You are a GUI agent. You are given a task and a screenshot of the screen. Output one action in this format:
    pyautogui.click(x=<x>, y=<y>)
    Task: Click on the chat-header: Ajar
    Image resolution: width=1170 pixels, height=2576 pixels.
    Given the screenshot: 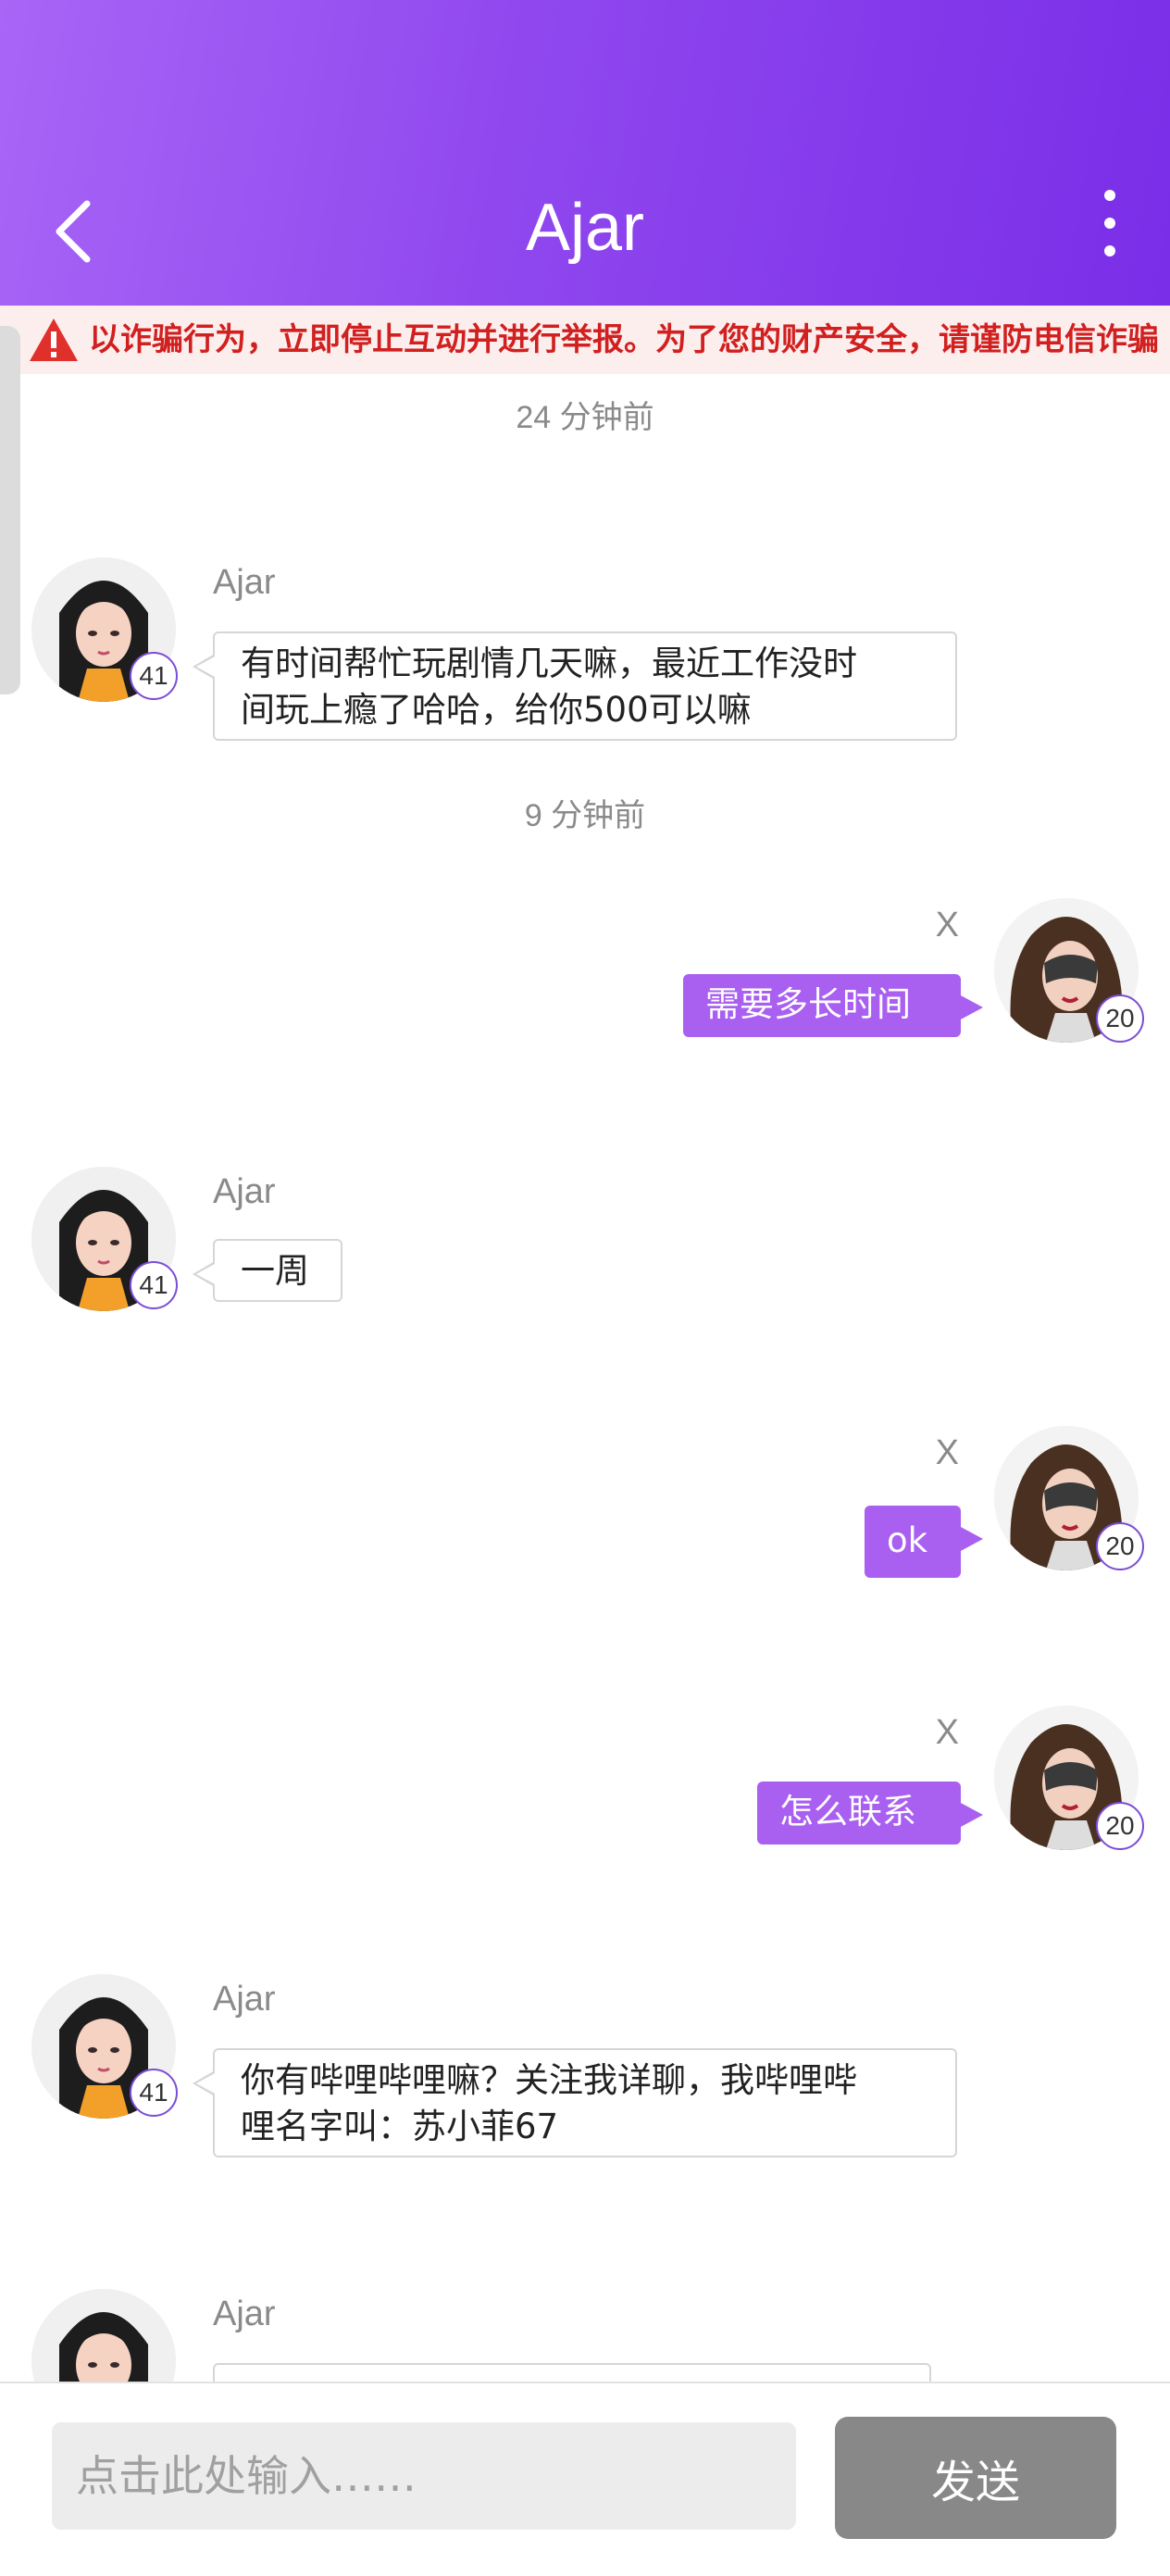 What is the action you would take?
    pyautogui.click(x=585, y=153)
    